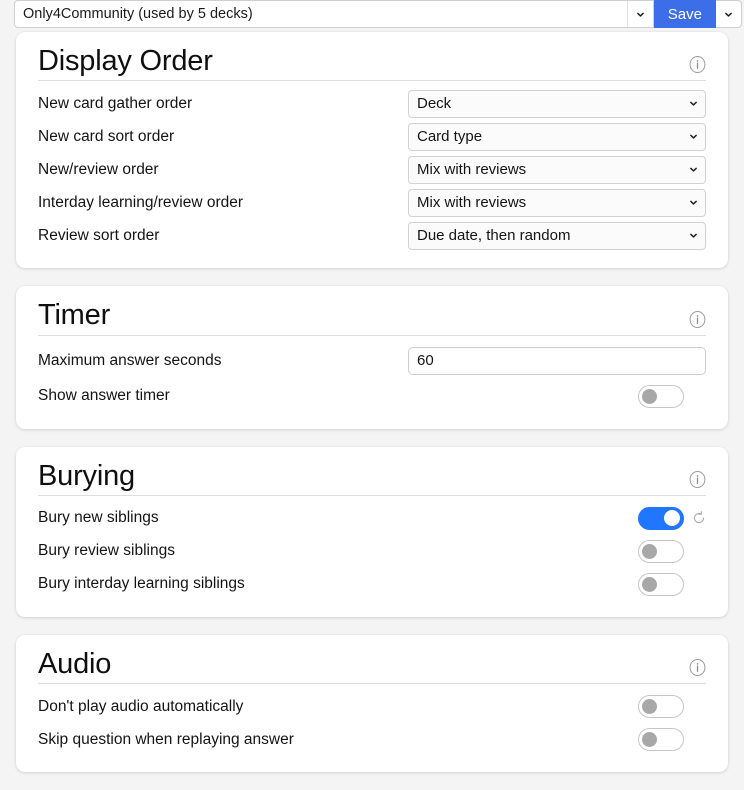 This screenshot has width=744, height=790. I want to click on row-label: Interday learning/review order, so click(141, 202).